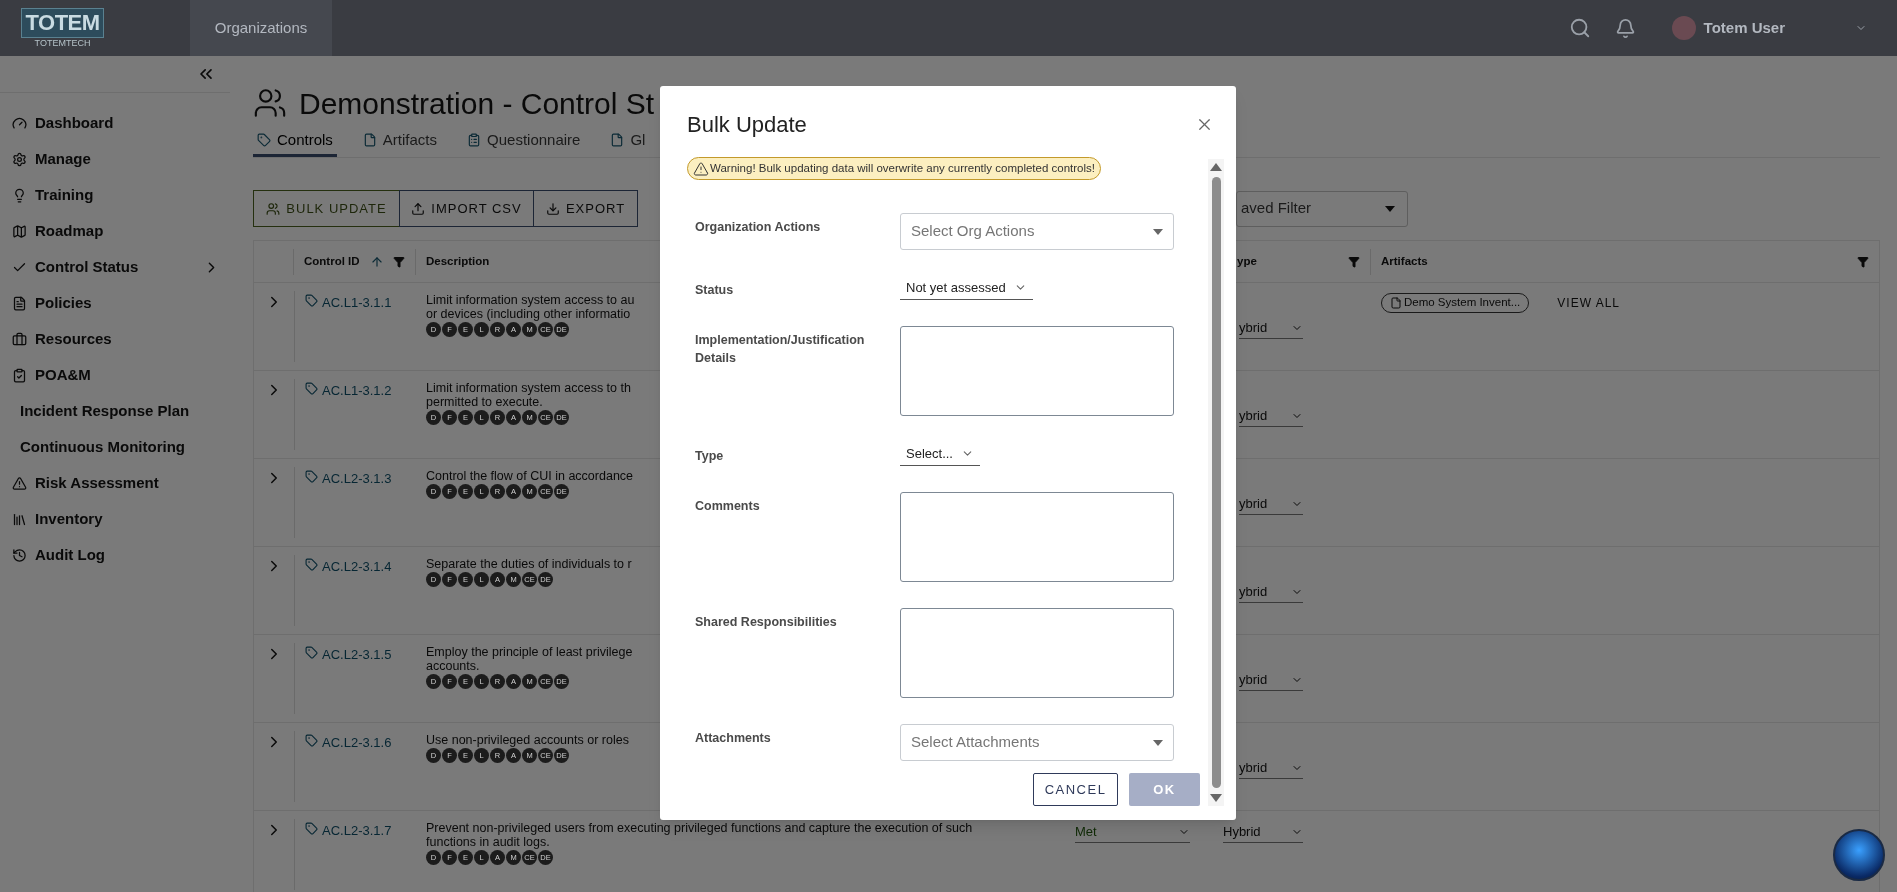  Describe the element at coordinates (115, 303) in the screenshot. I see `sidebar-item: Policies` at that location.